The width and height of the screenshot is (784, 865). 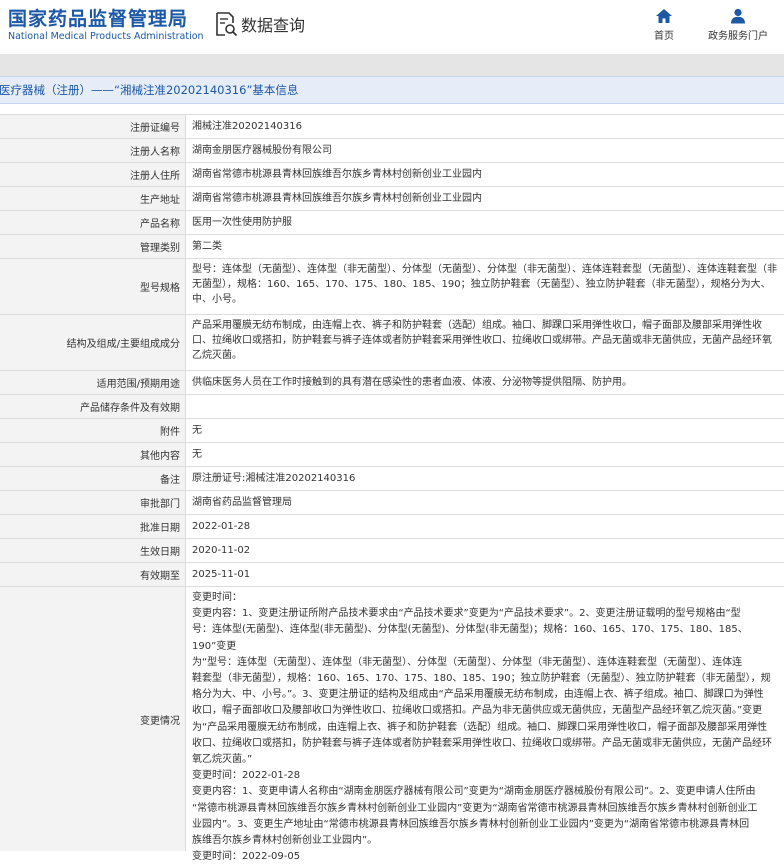 I want to click on field-label: 注册人名称, so click(x=93, y=150).